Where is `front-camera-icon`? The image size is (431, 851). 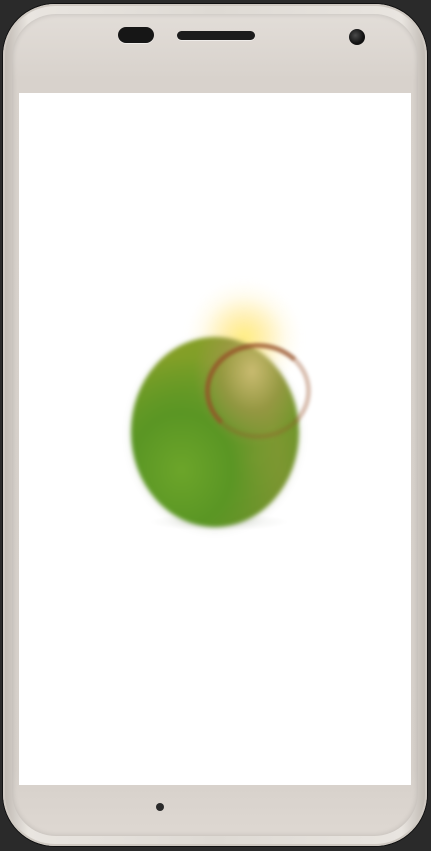 front-camera-icon is located at coordinates (357, 37).